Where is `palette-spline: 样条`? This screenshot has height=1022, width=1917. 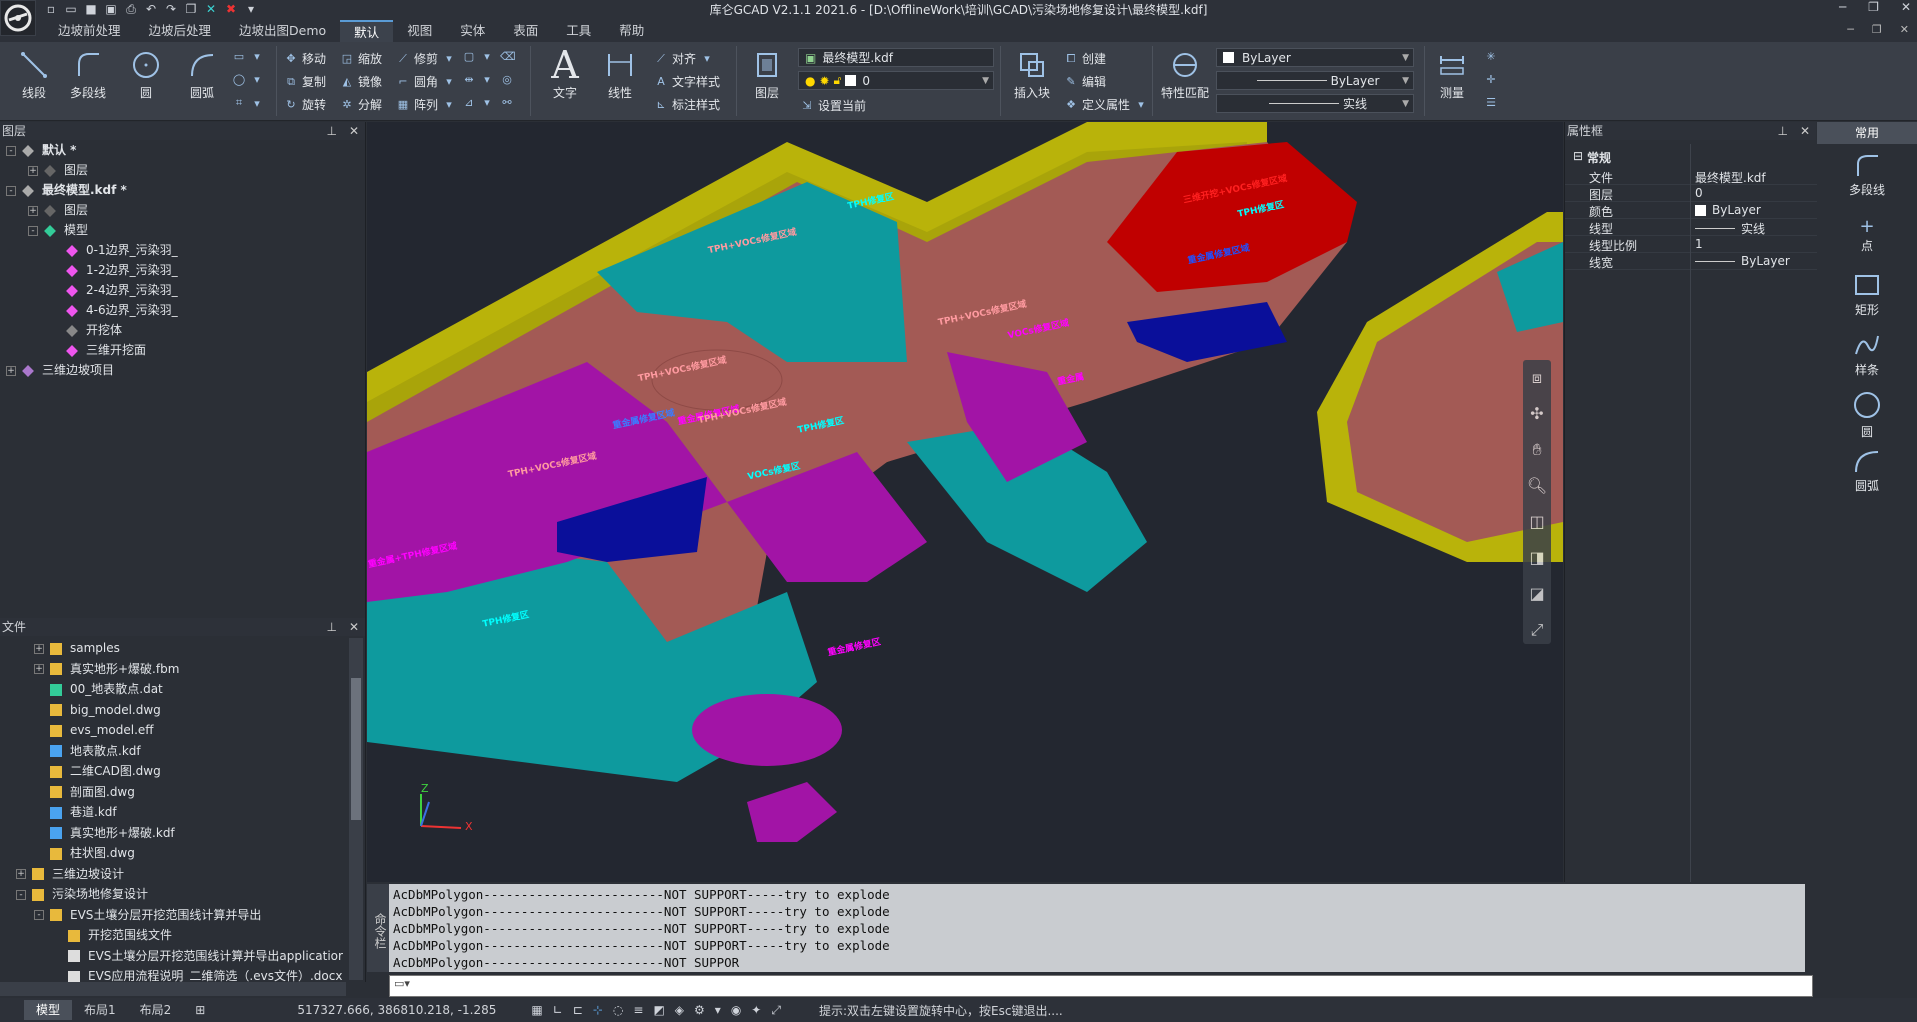 palette-spline: 样条 is located at coordinates (1867, 355).